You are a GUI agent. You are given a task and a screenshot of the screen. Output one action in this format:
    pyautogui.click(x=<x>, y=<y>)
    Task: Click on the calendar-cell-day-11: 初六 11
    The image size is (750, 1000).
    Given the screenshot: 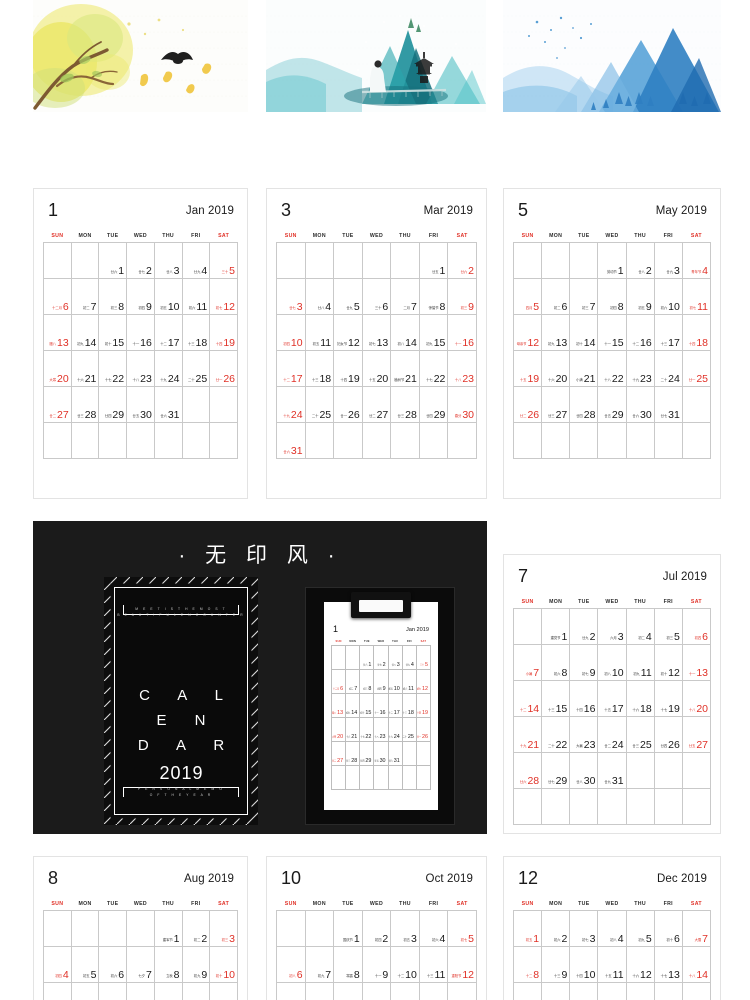 What is the action you would take?
    pyautogui.click(x=409, y=681)
    